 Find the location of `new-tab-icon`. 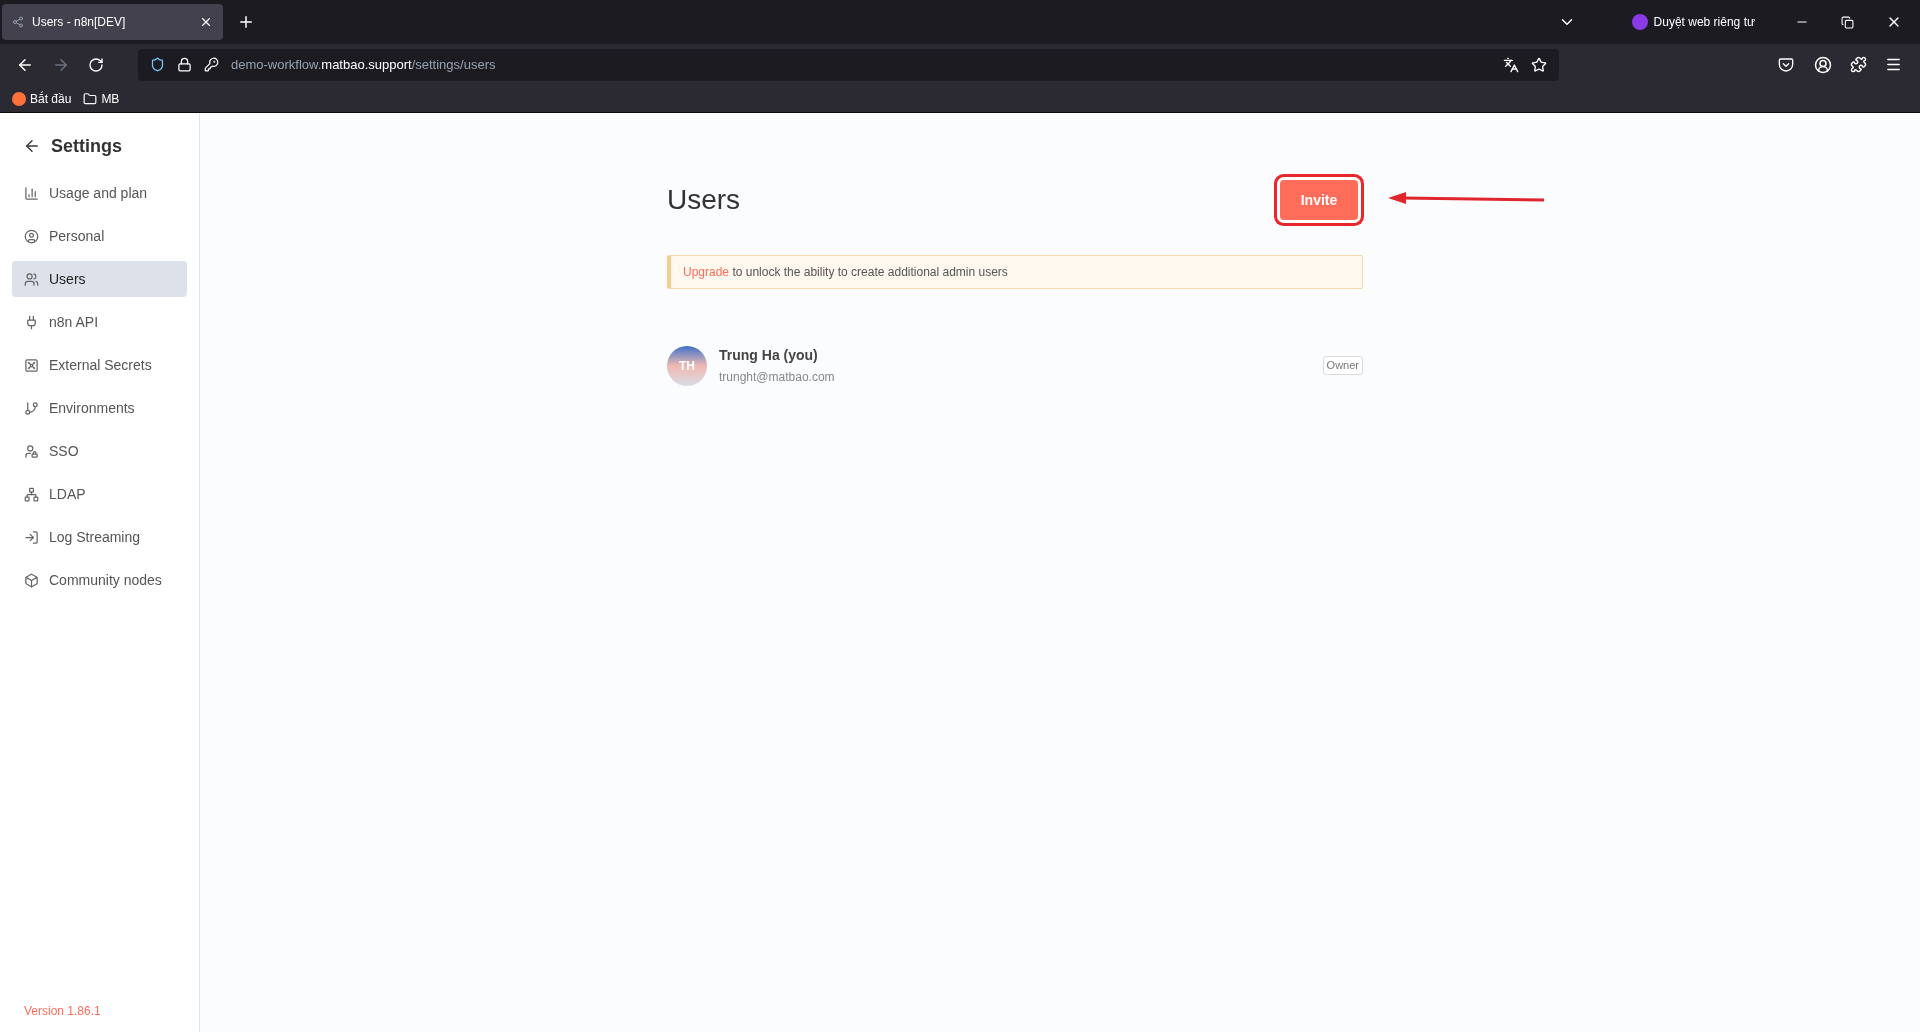

new-tab-icon is located at coordinates (246, 22).